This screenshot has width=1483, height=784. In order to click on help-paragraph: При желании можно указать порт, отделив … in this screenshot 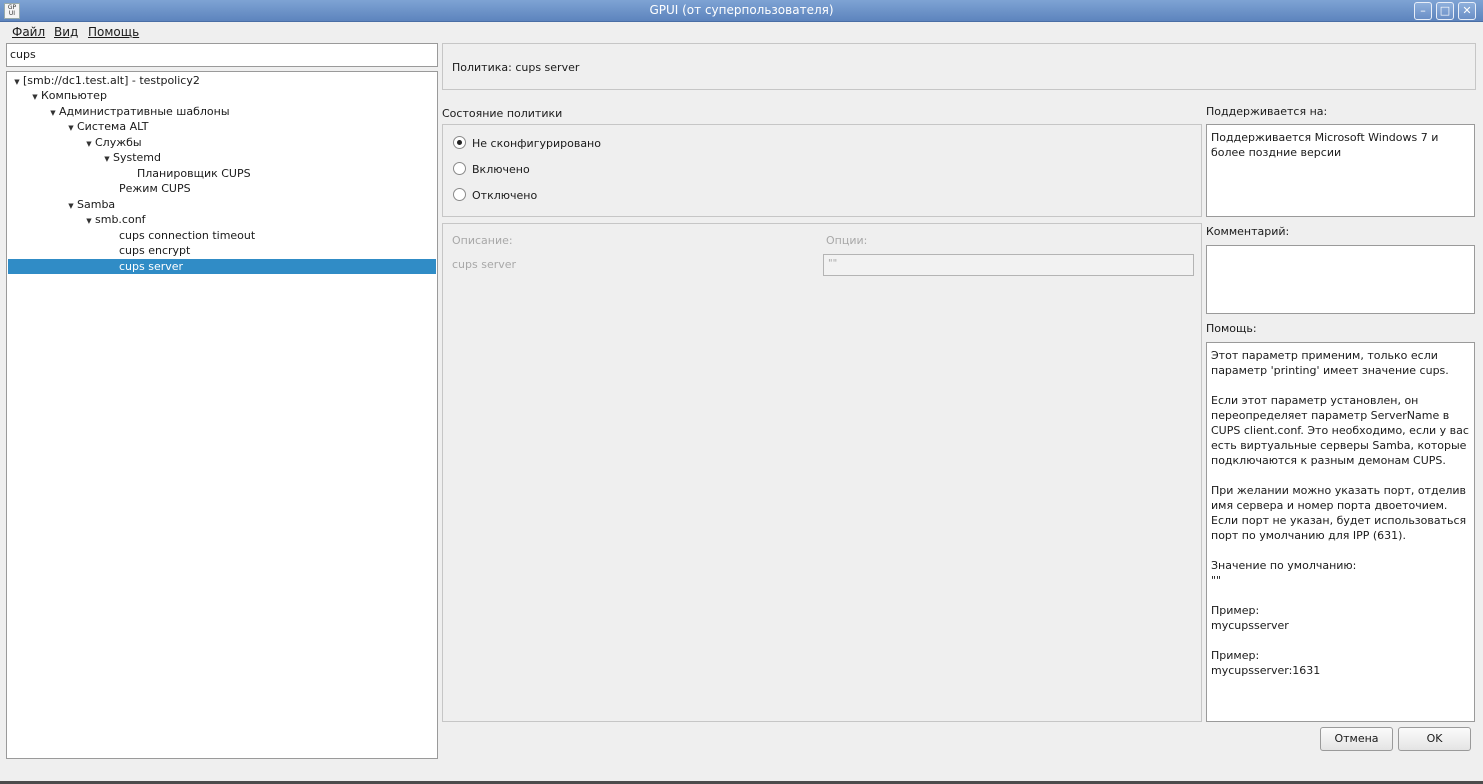, I will do `click(1339, 513)`.